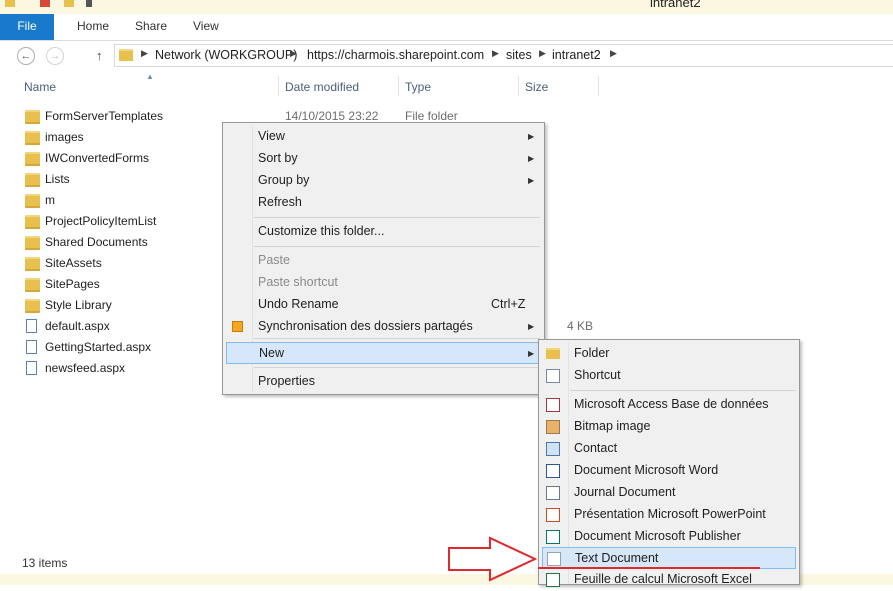 The width and height of the screenshot is (893, 591). I want to click on file-name: SitePages, so click(72, 284).